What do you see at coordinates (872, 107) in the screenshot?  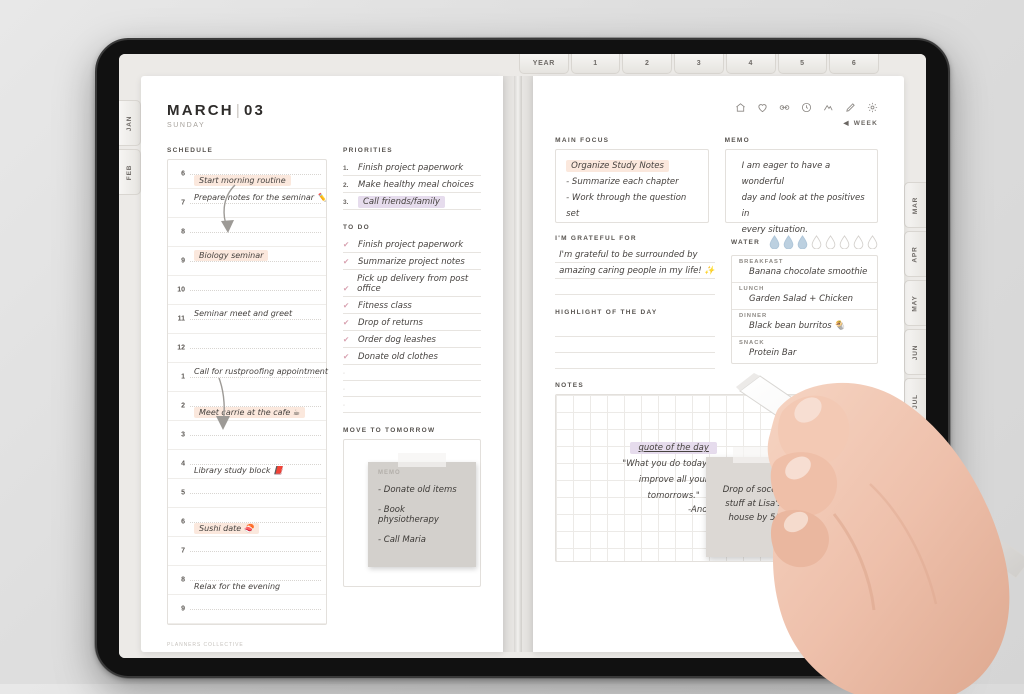 I see `gear-icon` at bounding box center [872, 107].